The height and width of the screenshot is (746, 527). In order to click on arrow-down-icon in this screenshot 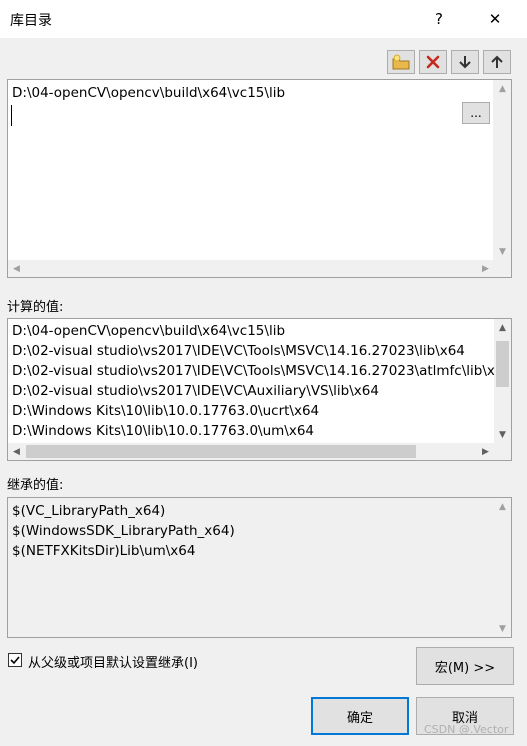, I will do `click(465, 62)`.